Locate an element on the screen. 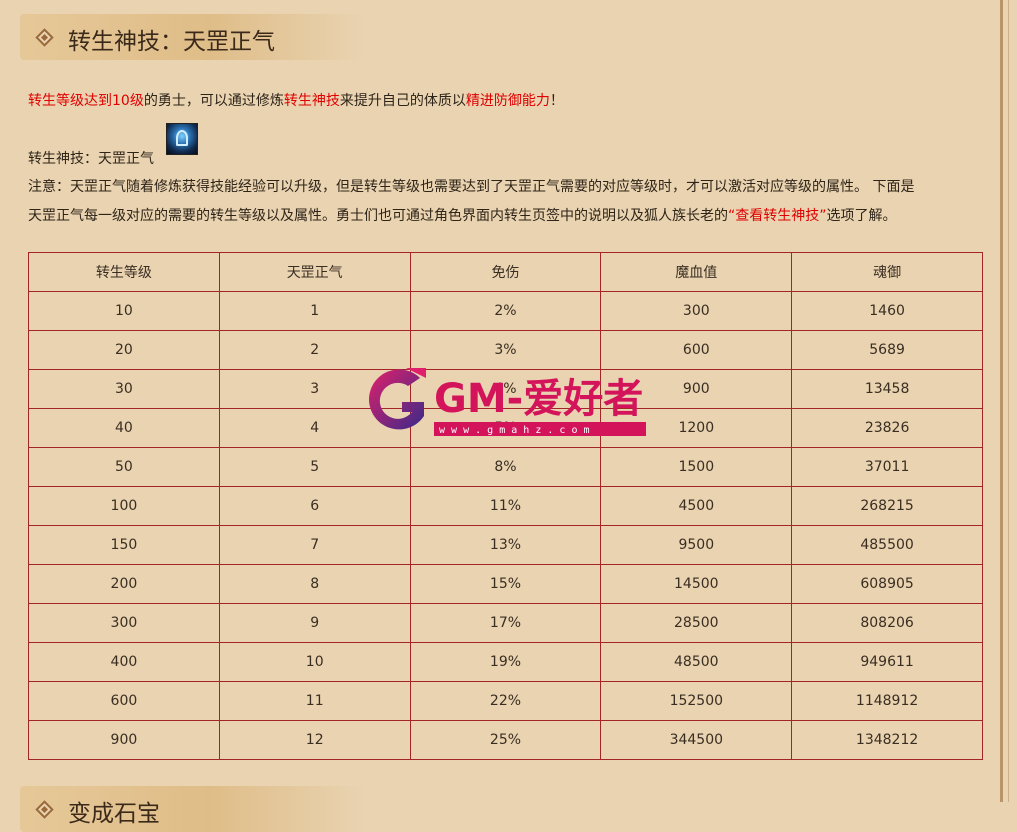  table-cell: 25% is located at coordinates (505, 740).